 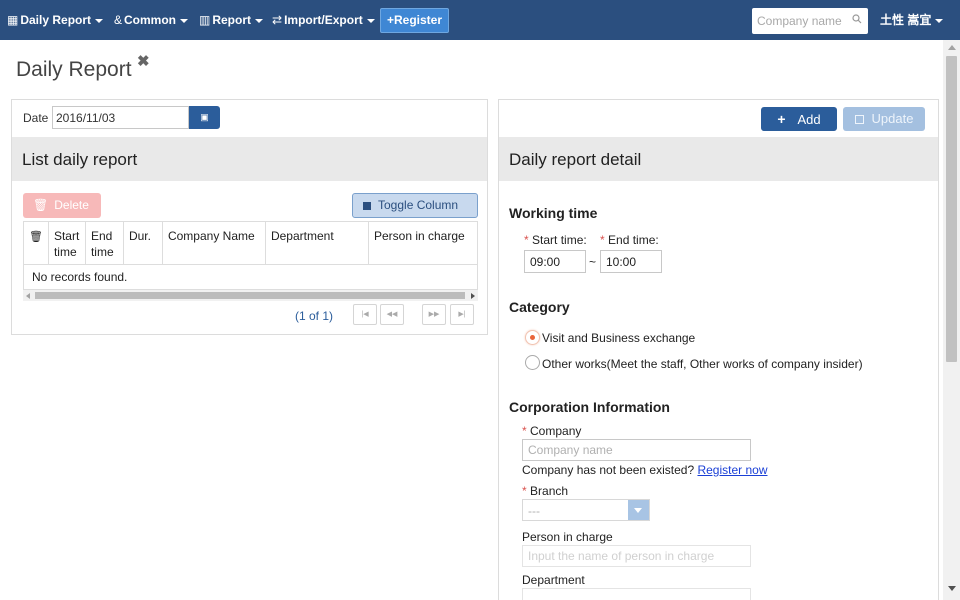 I want to click on person-in-charge-label: Person in charge, so click(x=567, y=537).